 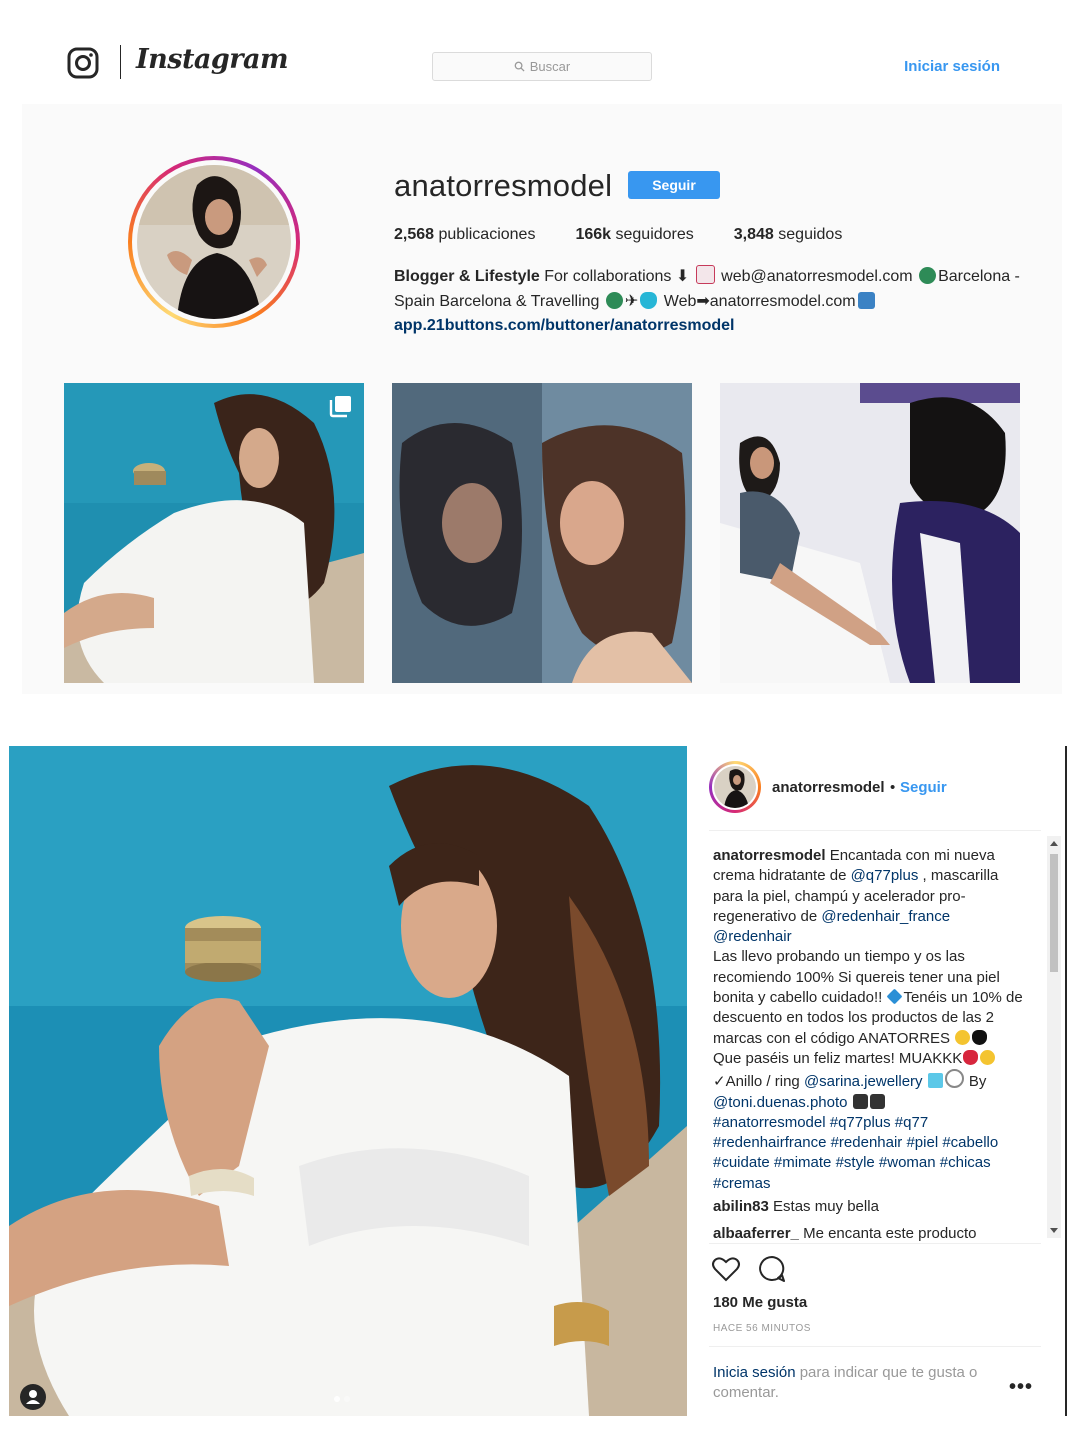 What do you see at coordinates (788, 235) in the screenshot?
I see `stat-following: 3,848 seguidos` at bounding box center [788, 235].